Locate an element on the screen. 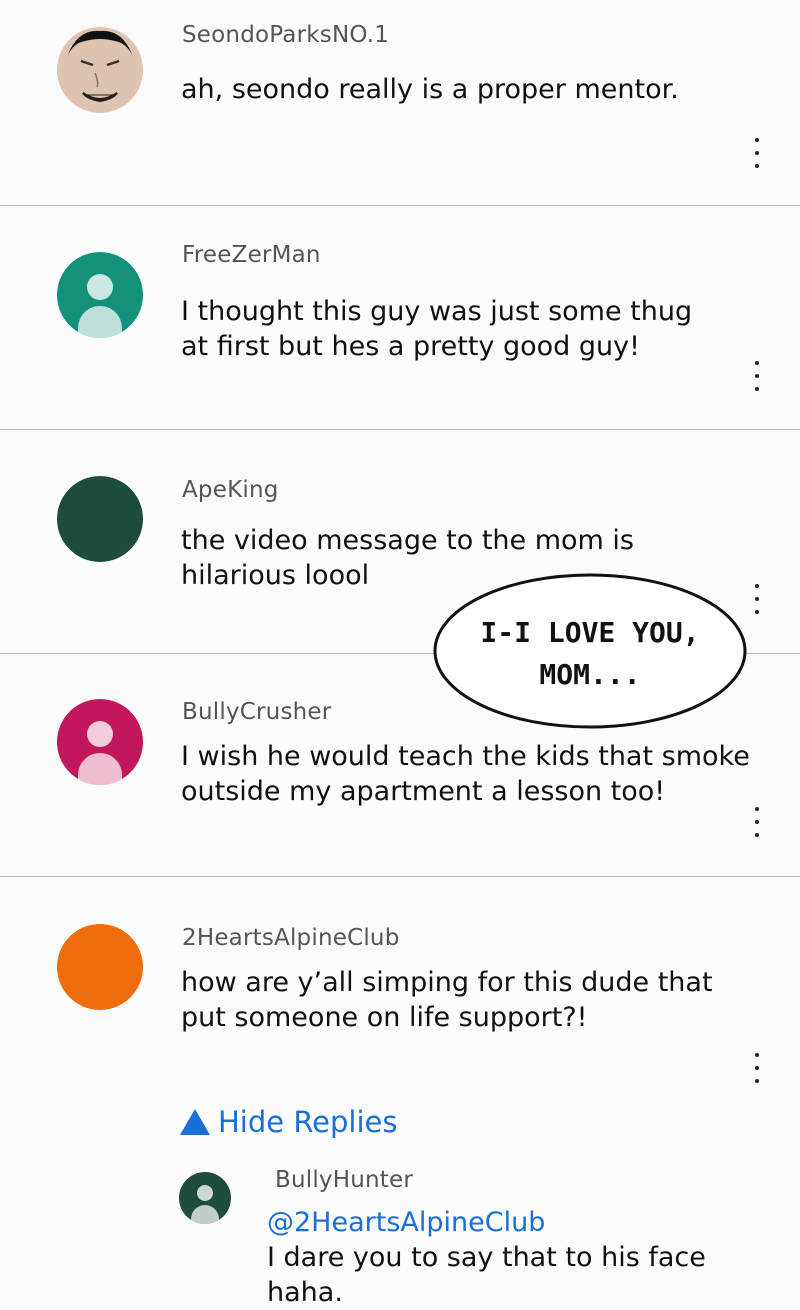  reply-text: I dare you to say that to his face haha. is located at coordinates (486, 1275).